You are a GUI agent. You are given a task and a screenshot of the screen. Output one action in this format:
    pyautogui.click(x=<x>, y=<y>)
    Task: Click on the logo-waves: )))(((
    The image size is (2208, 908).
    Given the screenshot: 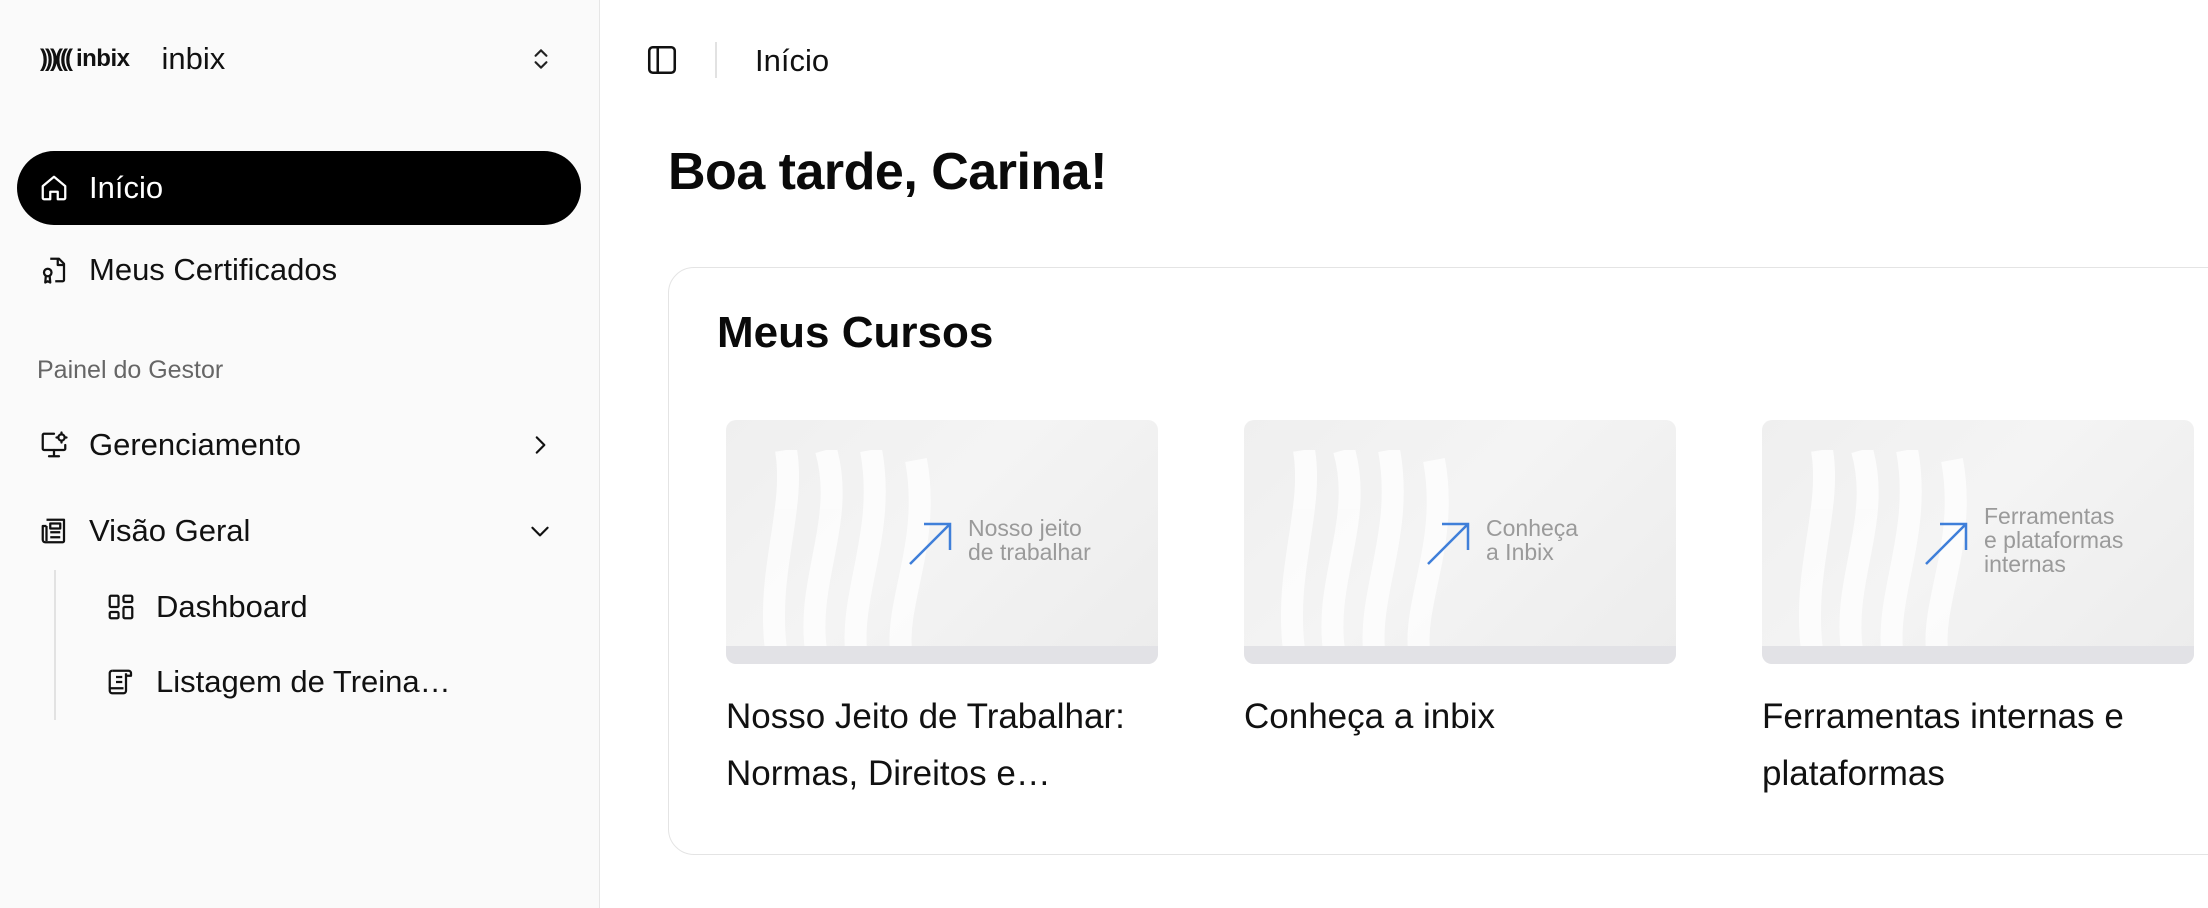 What is the action you would take?
    pyautogui.click(x=56, y=58)
    